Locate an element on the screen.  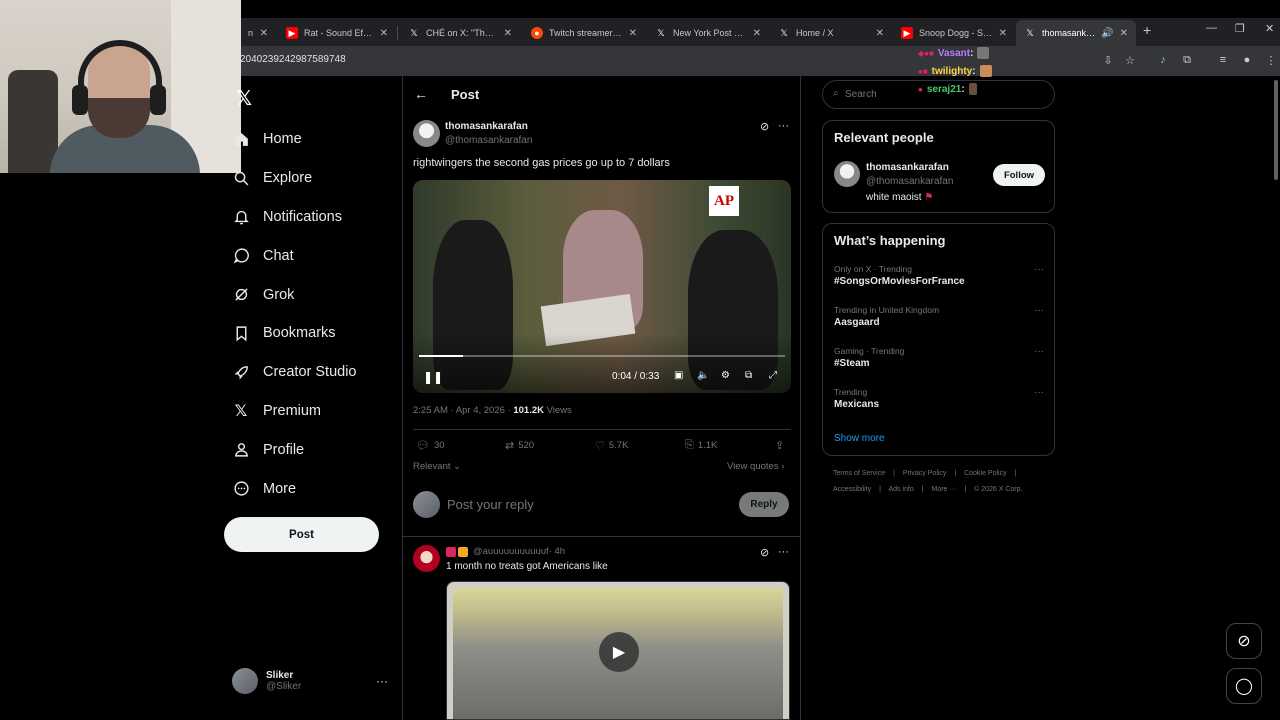
repost-button: ⇄ 520 is located at coordinates (519, 445).